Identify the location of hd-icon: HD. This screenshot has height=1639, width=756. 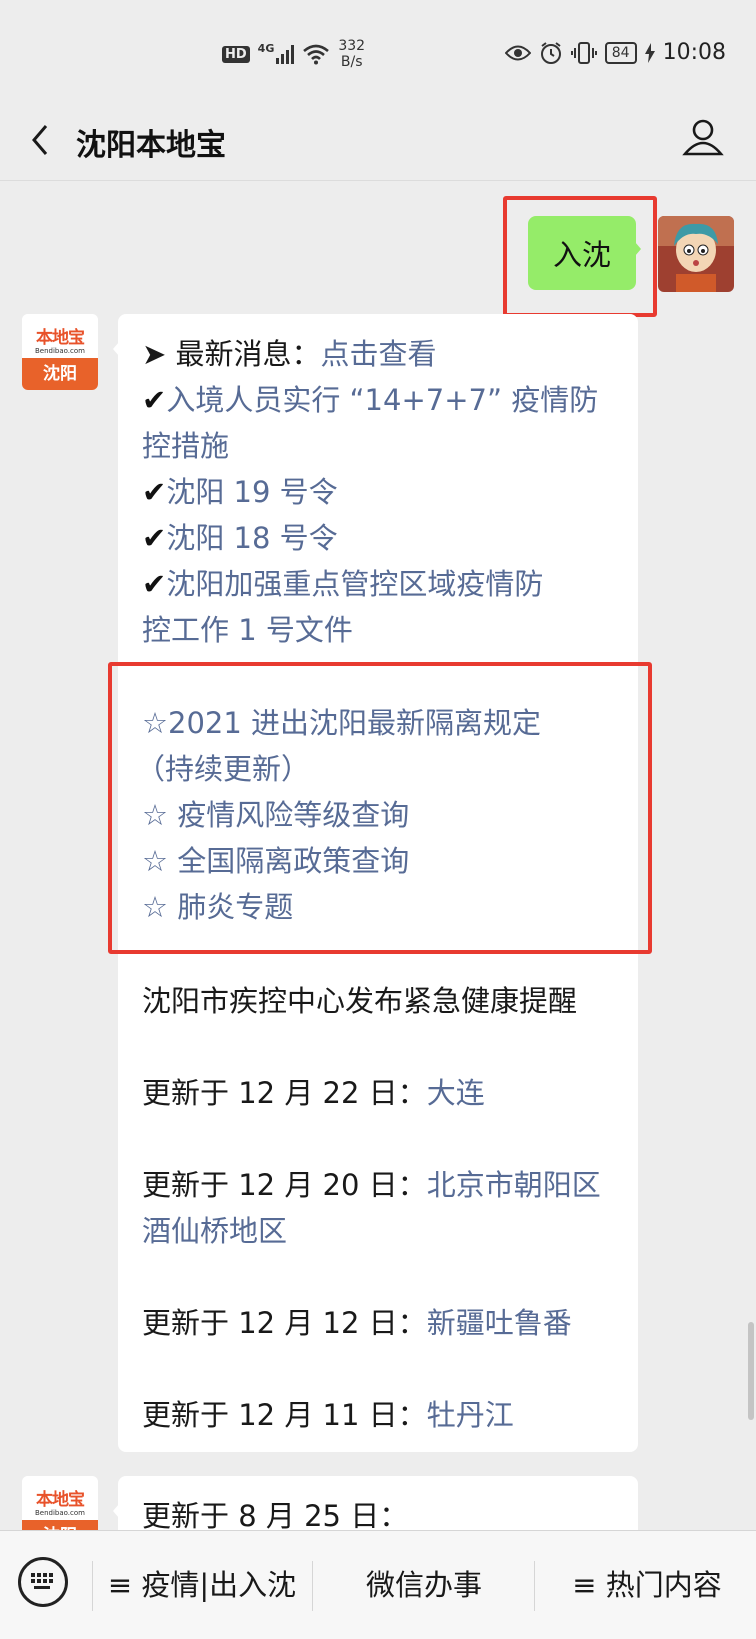
(236, 54).